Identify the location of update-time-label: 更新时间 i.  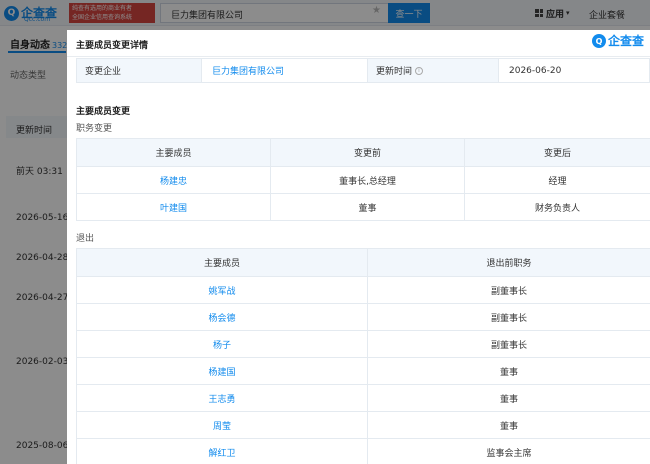
(433, 70).